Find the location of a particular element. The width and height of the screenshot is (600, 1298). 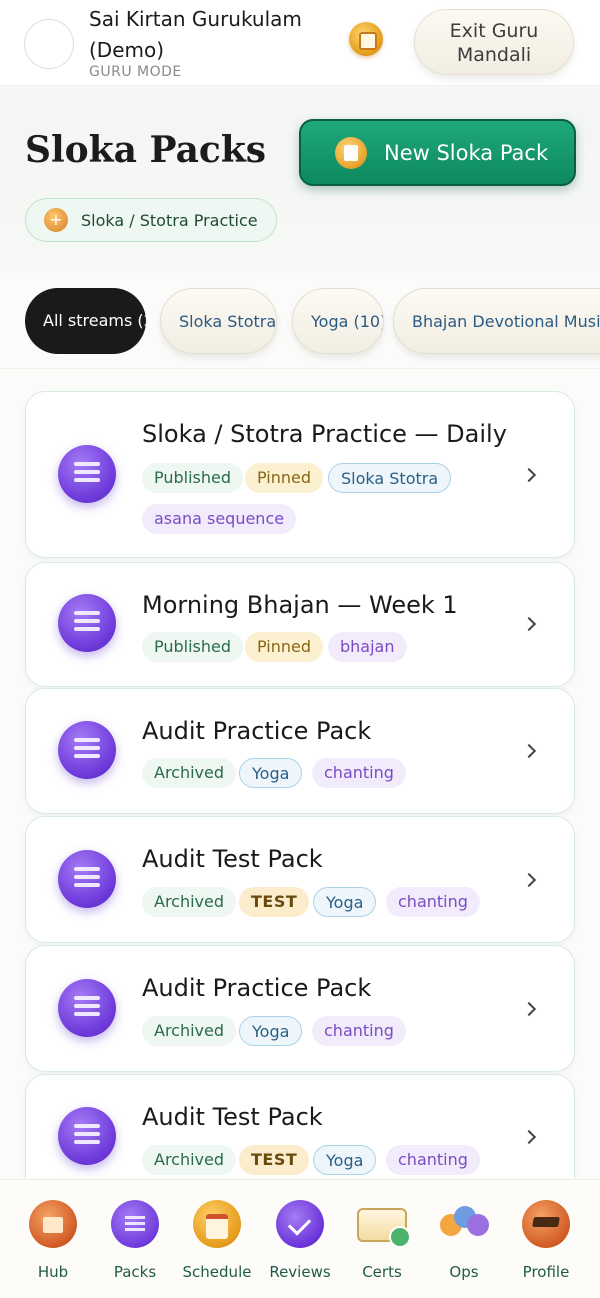

nav-item-ops: Ops is located at coordinates (464, 1240).